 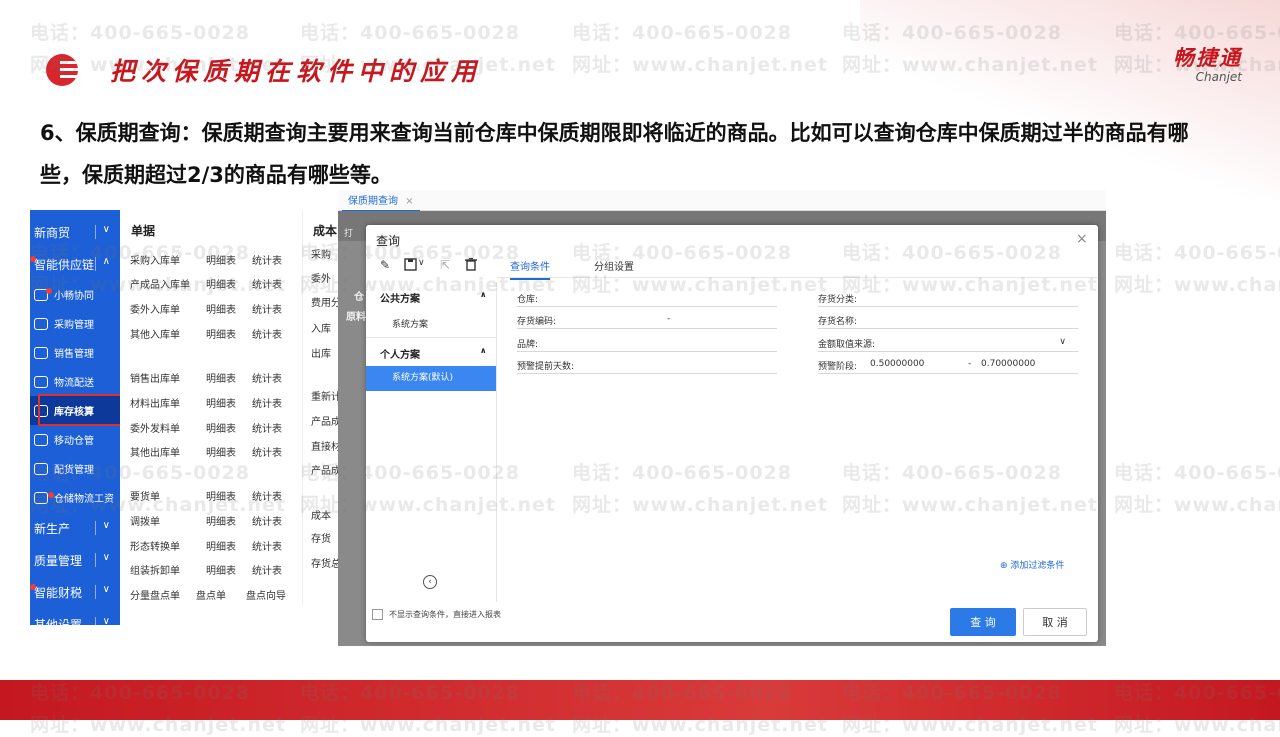 What do you see at coordinates (948, 299) in the screenshot?
I see `inventory-category-field: 存货分类:` at bounding box center [948, 299].